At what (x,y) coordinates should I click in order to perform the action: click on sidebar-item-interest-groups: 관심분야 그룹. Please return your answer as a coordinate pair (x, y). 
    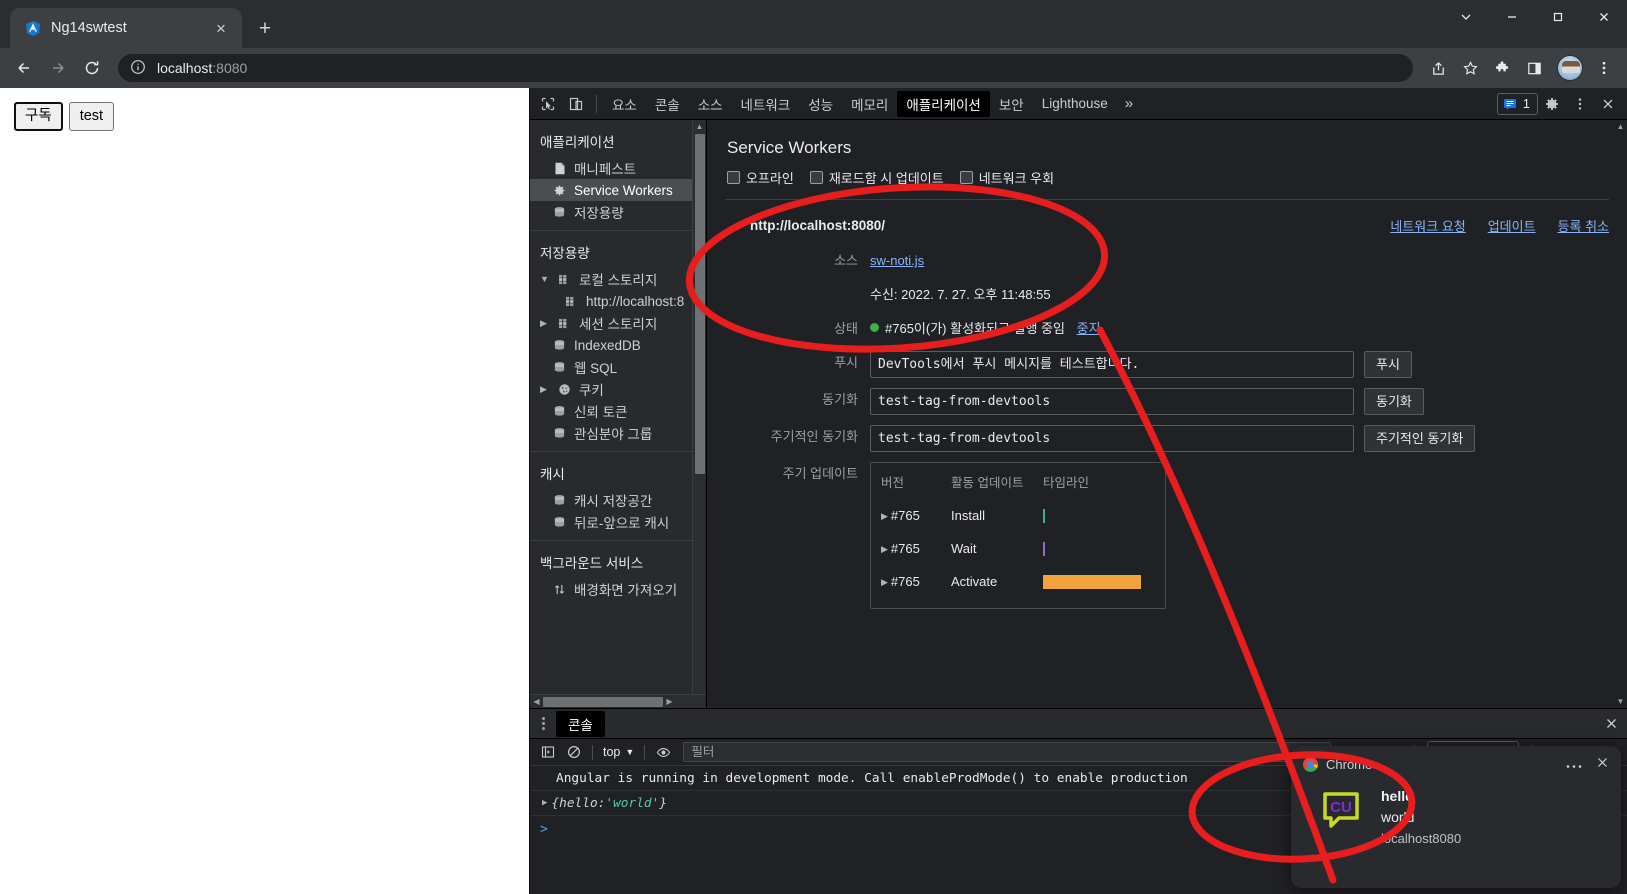
    Looking at the image, I should click on (618, 433).